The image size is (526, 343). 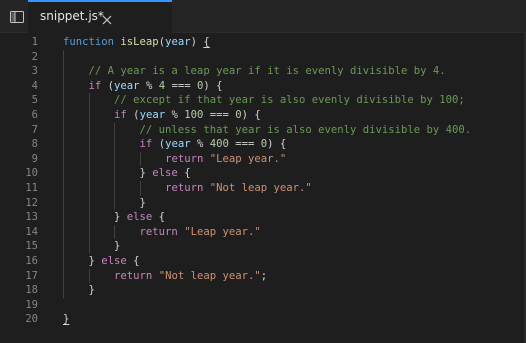 I want to click on line-number: 5, so click(x=34, y=100).